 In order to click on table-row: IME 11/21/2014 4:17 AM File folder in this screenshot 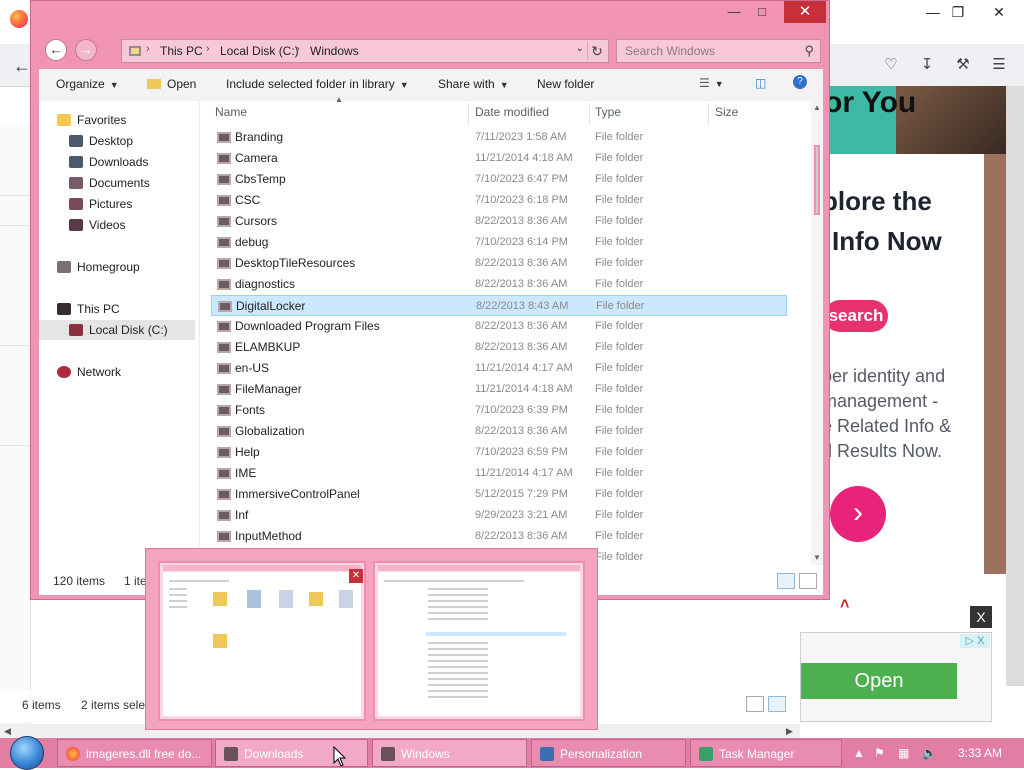, I will do `click(499, 473)`.